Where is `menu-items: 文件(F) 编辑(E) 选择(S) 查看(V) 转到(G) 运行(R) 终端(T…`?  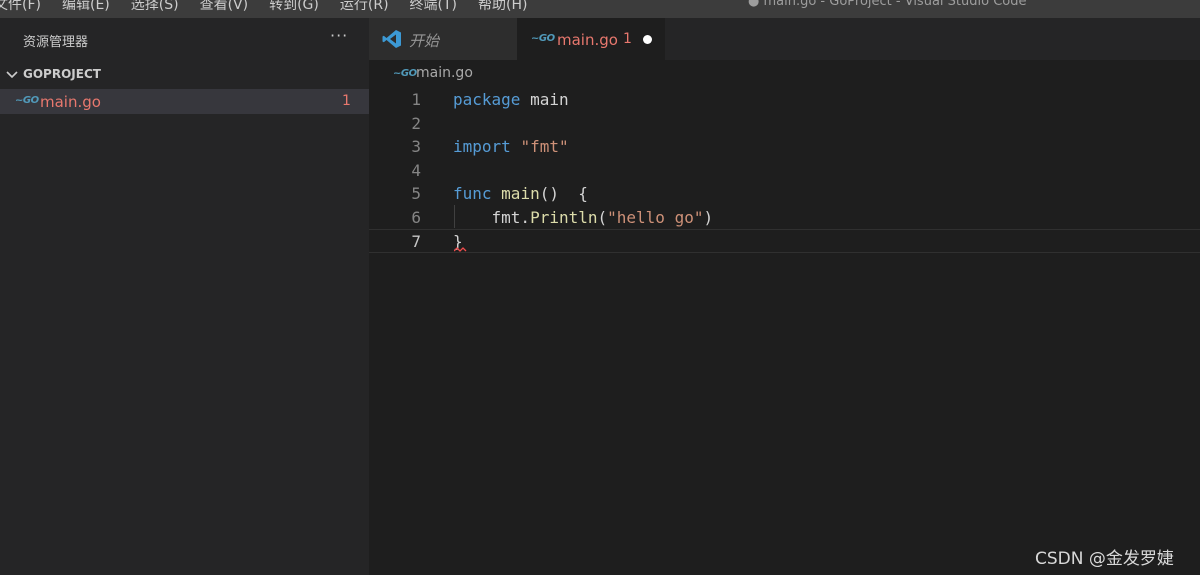
menu-items: 文件(F) 编辑(E) 选择(S) 查看(V) 转到(G) 运行(R) 终端(T… is located at coordinates (274, 7).